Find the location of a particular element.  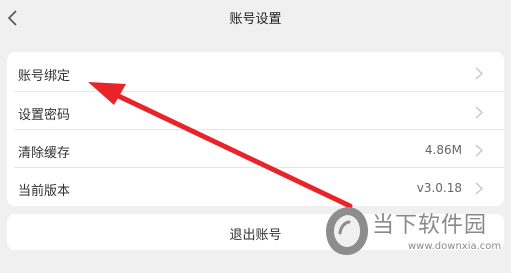

clear-cache-row: 清除缓存 4.86M is located at coordinates (255, 150).